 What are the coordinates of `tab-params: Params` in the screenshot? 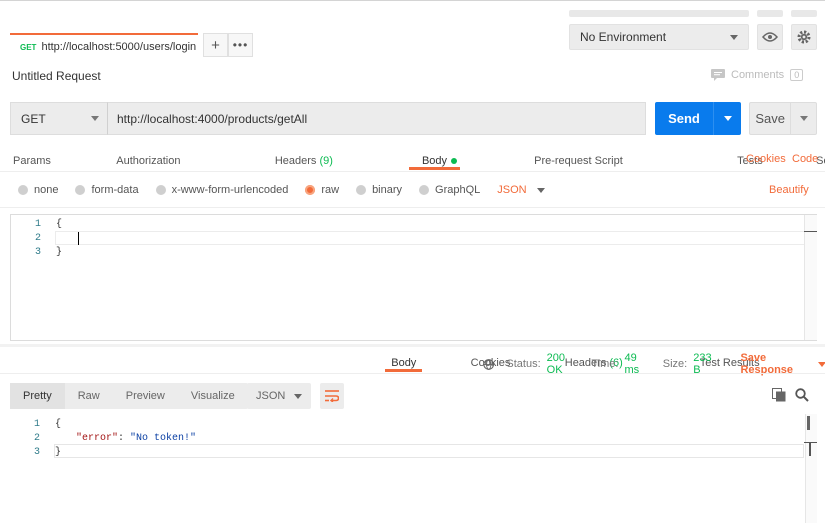 It's located at (32, 161).